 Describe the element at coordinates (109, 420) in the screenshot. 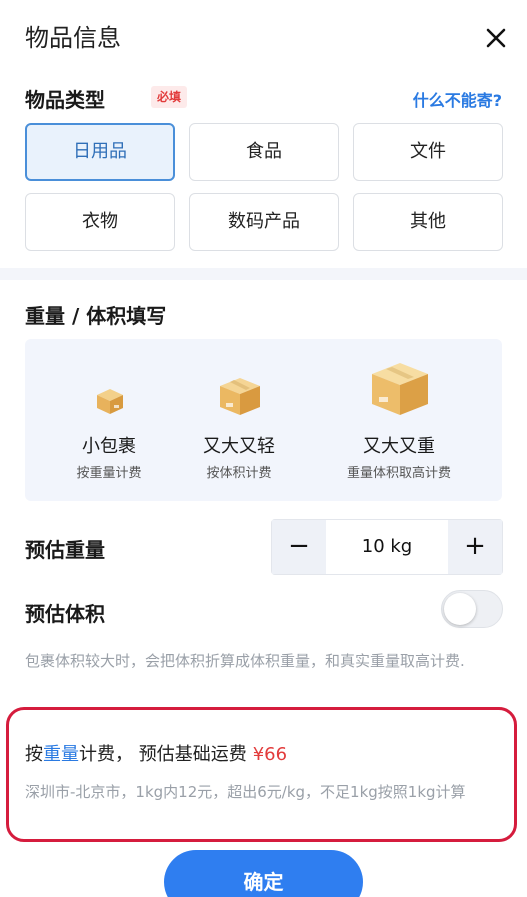

I see `package-small: 小包裹 按重量计费` at that location.